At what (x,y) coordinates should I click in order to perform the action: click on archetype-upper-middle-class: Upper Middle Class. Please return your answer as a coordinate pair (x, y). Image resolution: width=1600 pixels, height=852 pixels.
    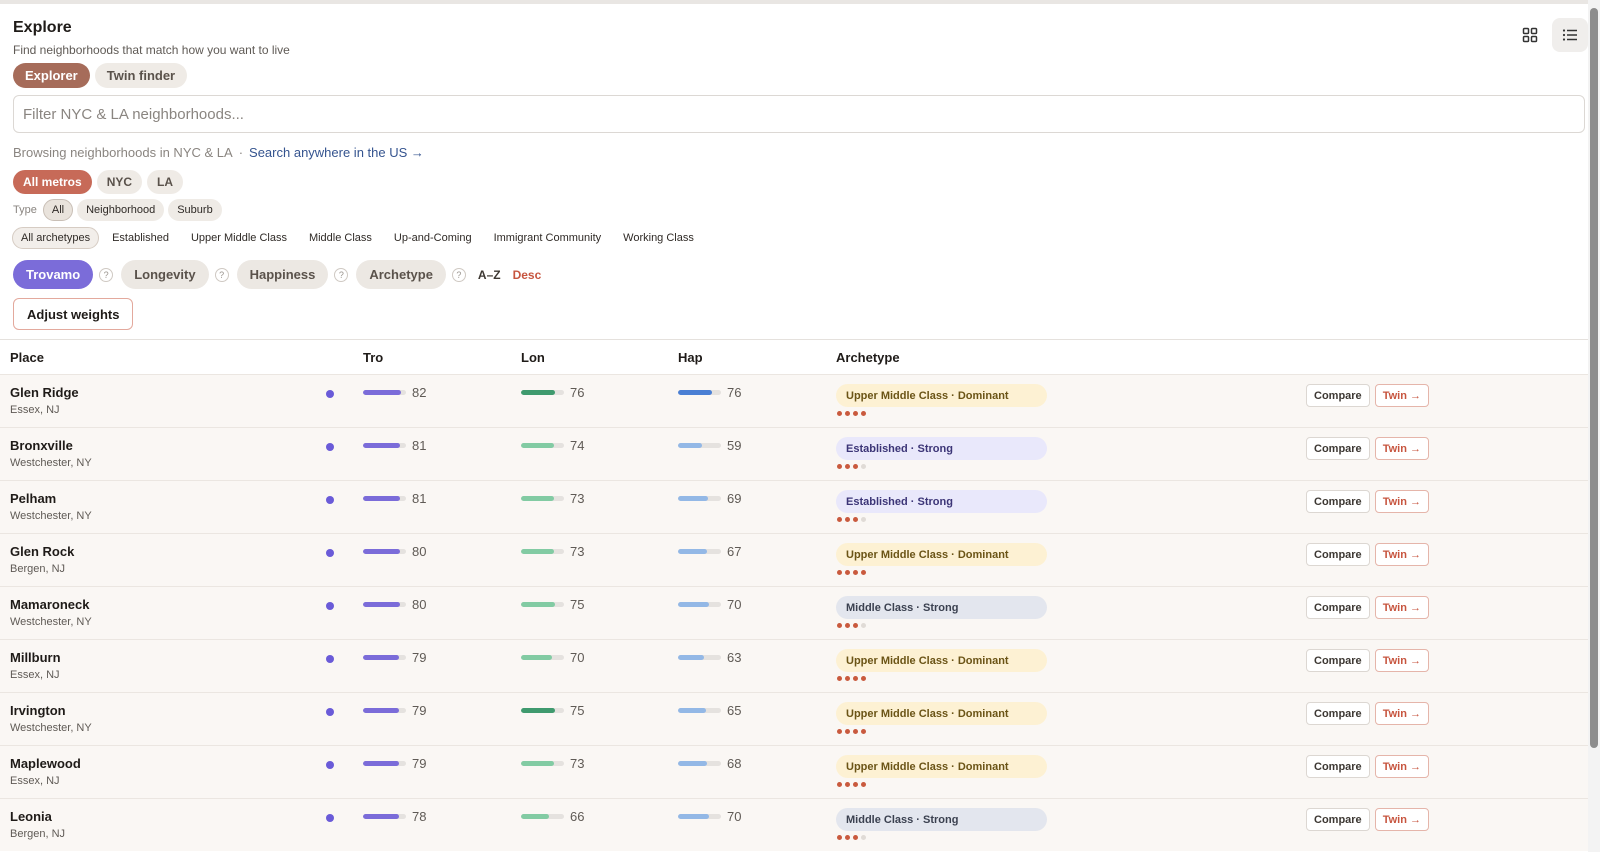
    Looking at the image, I should click on (239, 238).